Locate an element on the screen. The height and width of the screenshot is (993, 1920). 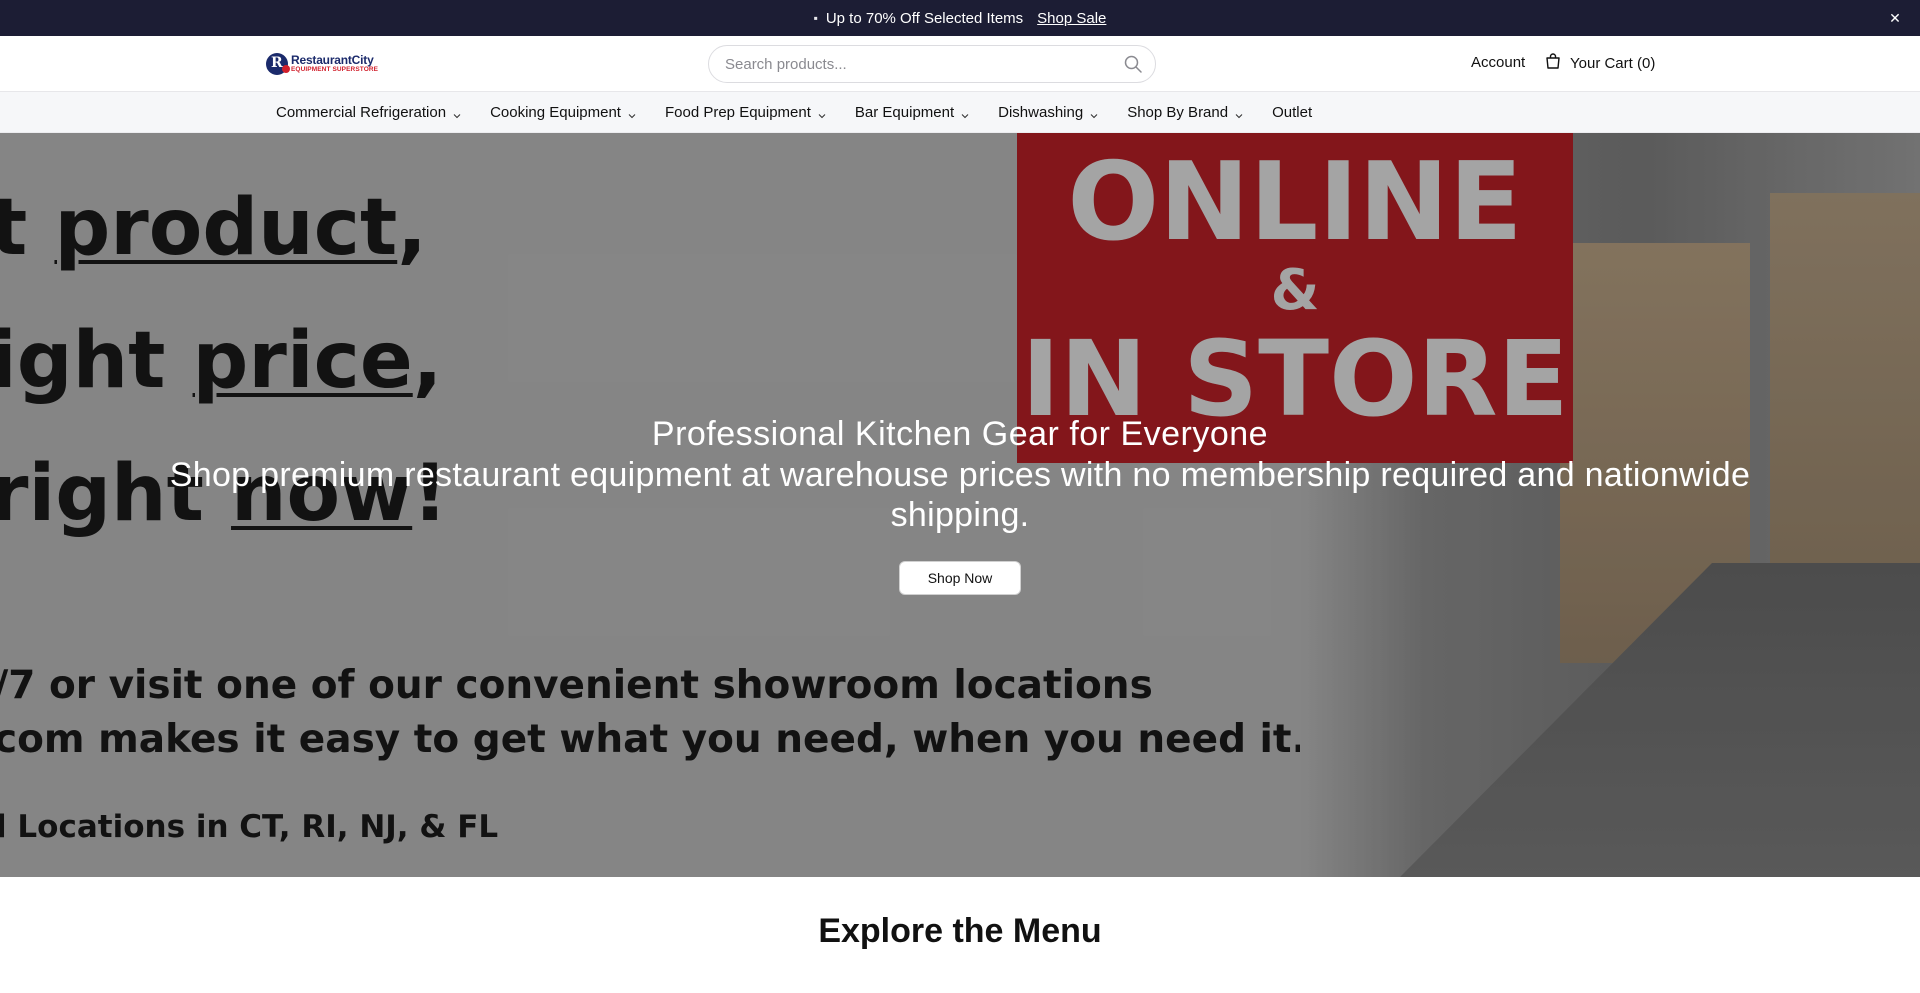
nav-item-outlet: Outlet is located at coordinates (1292, 112).